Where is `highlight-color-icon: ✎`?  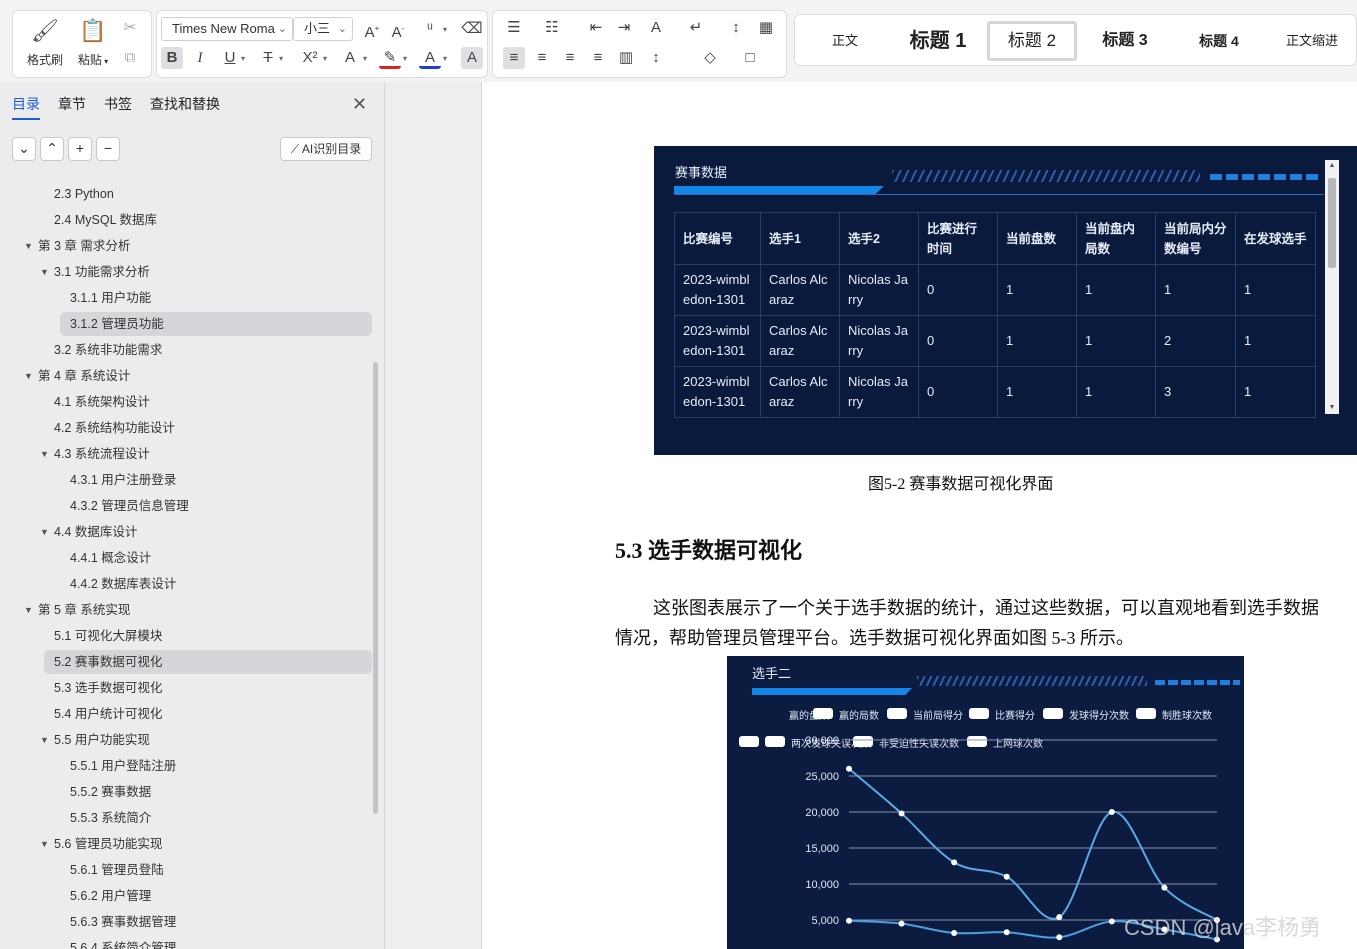 highlight-color-icon: ✎ is located at coordinates (390, 58).